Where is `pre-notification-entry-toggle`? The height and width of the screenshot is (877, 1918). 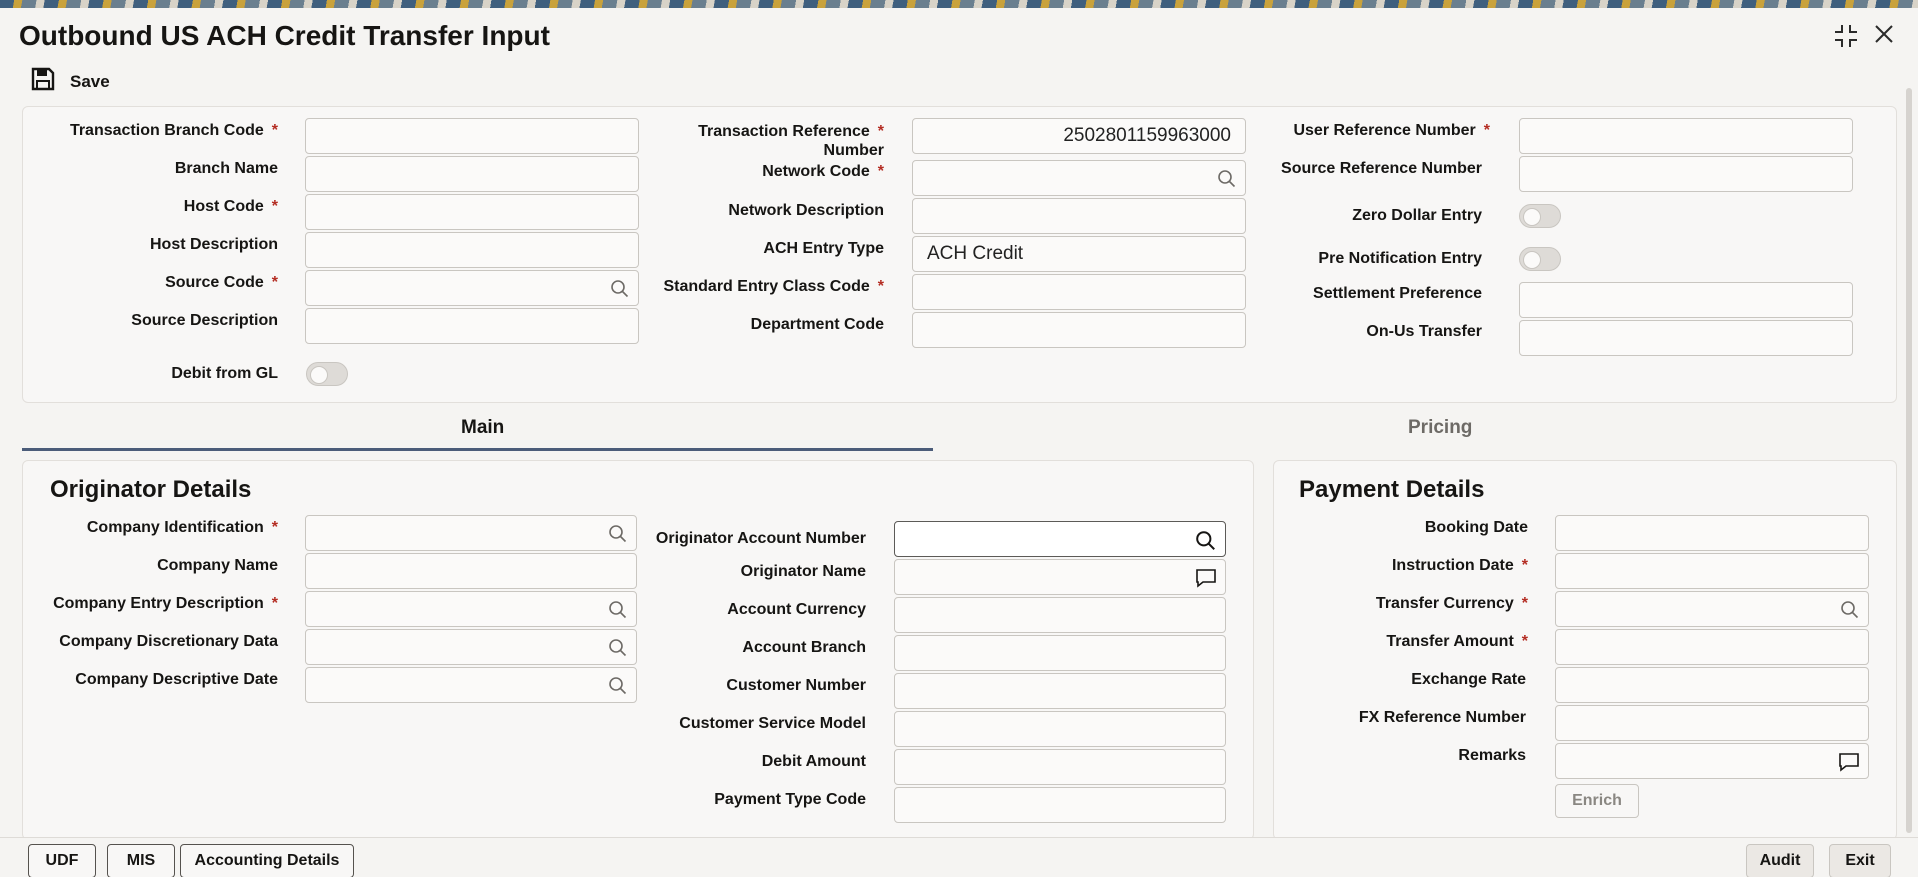 pre-notification-entry-toggle is located at coordinates (1540, 259).